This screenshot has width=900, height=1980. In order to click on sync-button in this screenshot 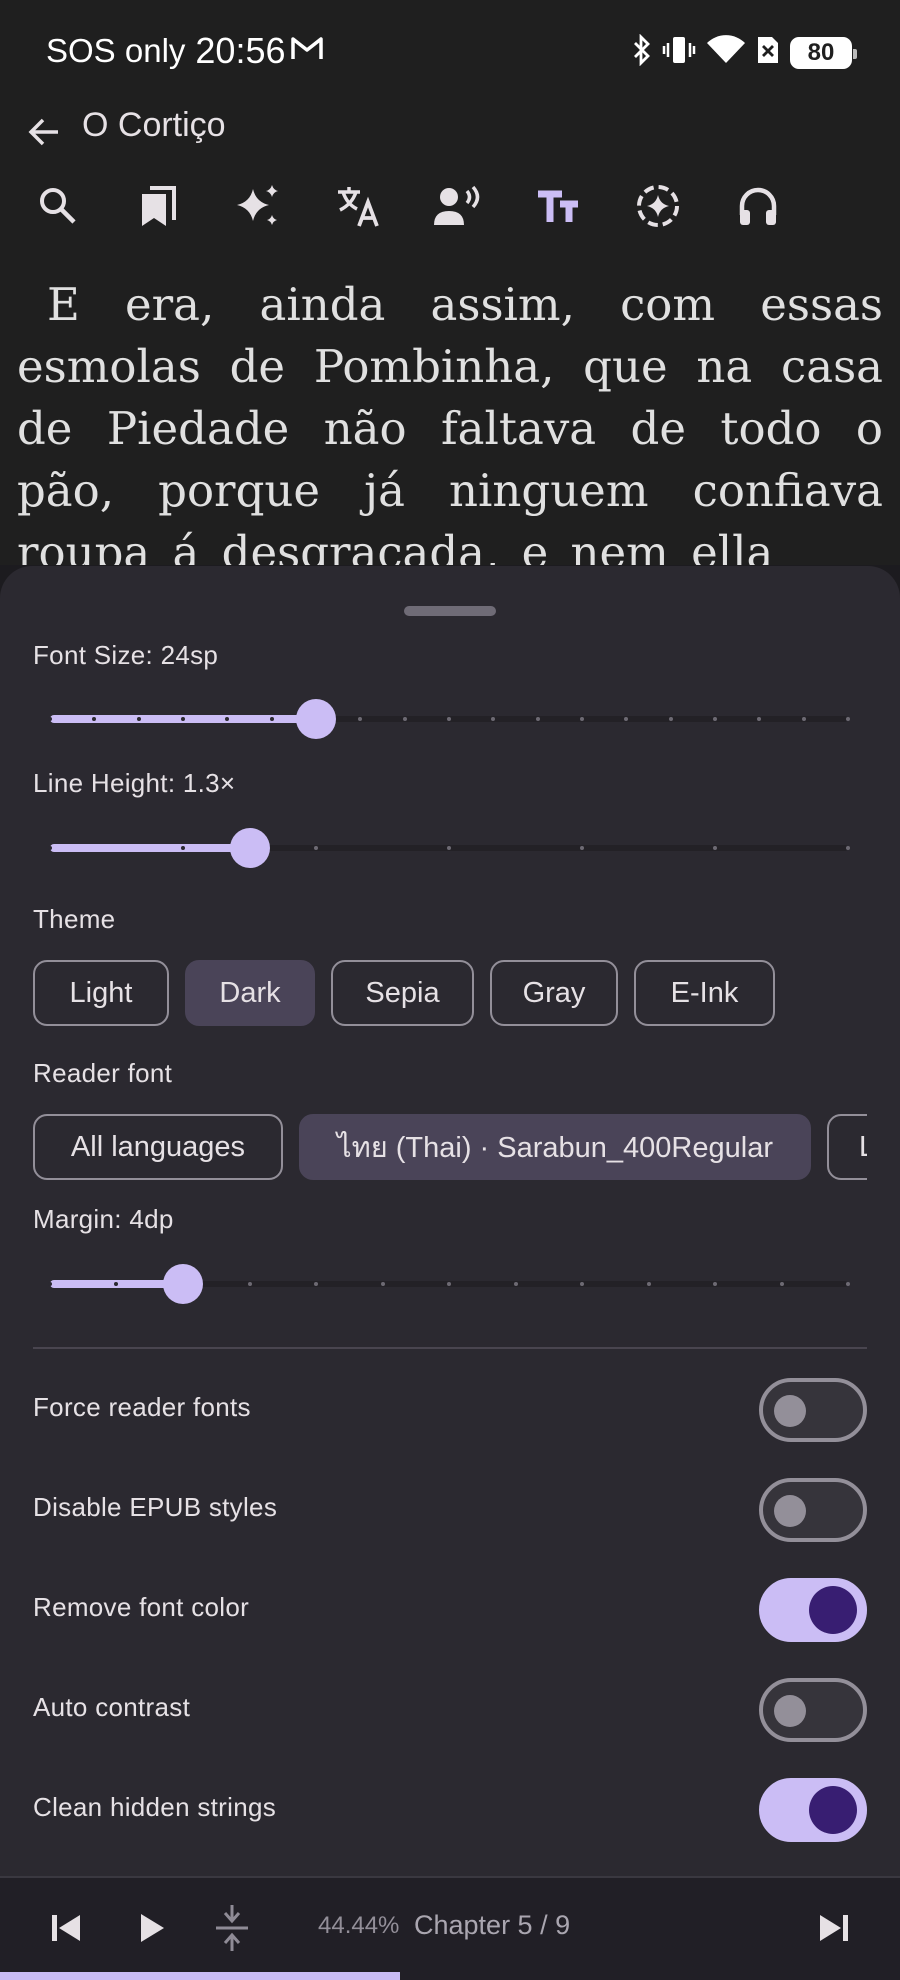, I will do `click(658, 206)`.